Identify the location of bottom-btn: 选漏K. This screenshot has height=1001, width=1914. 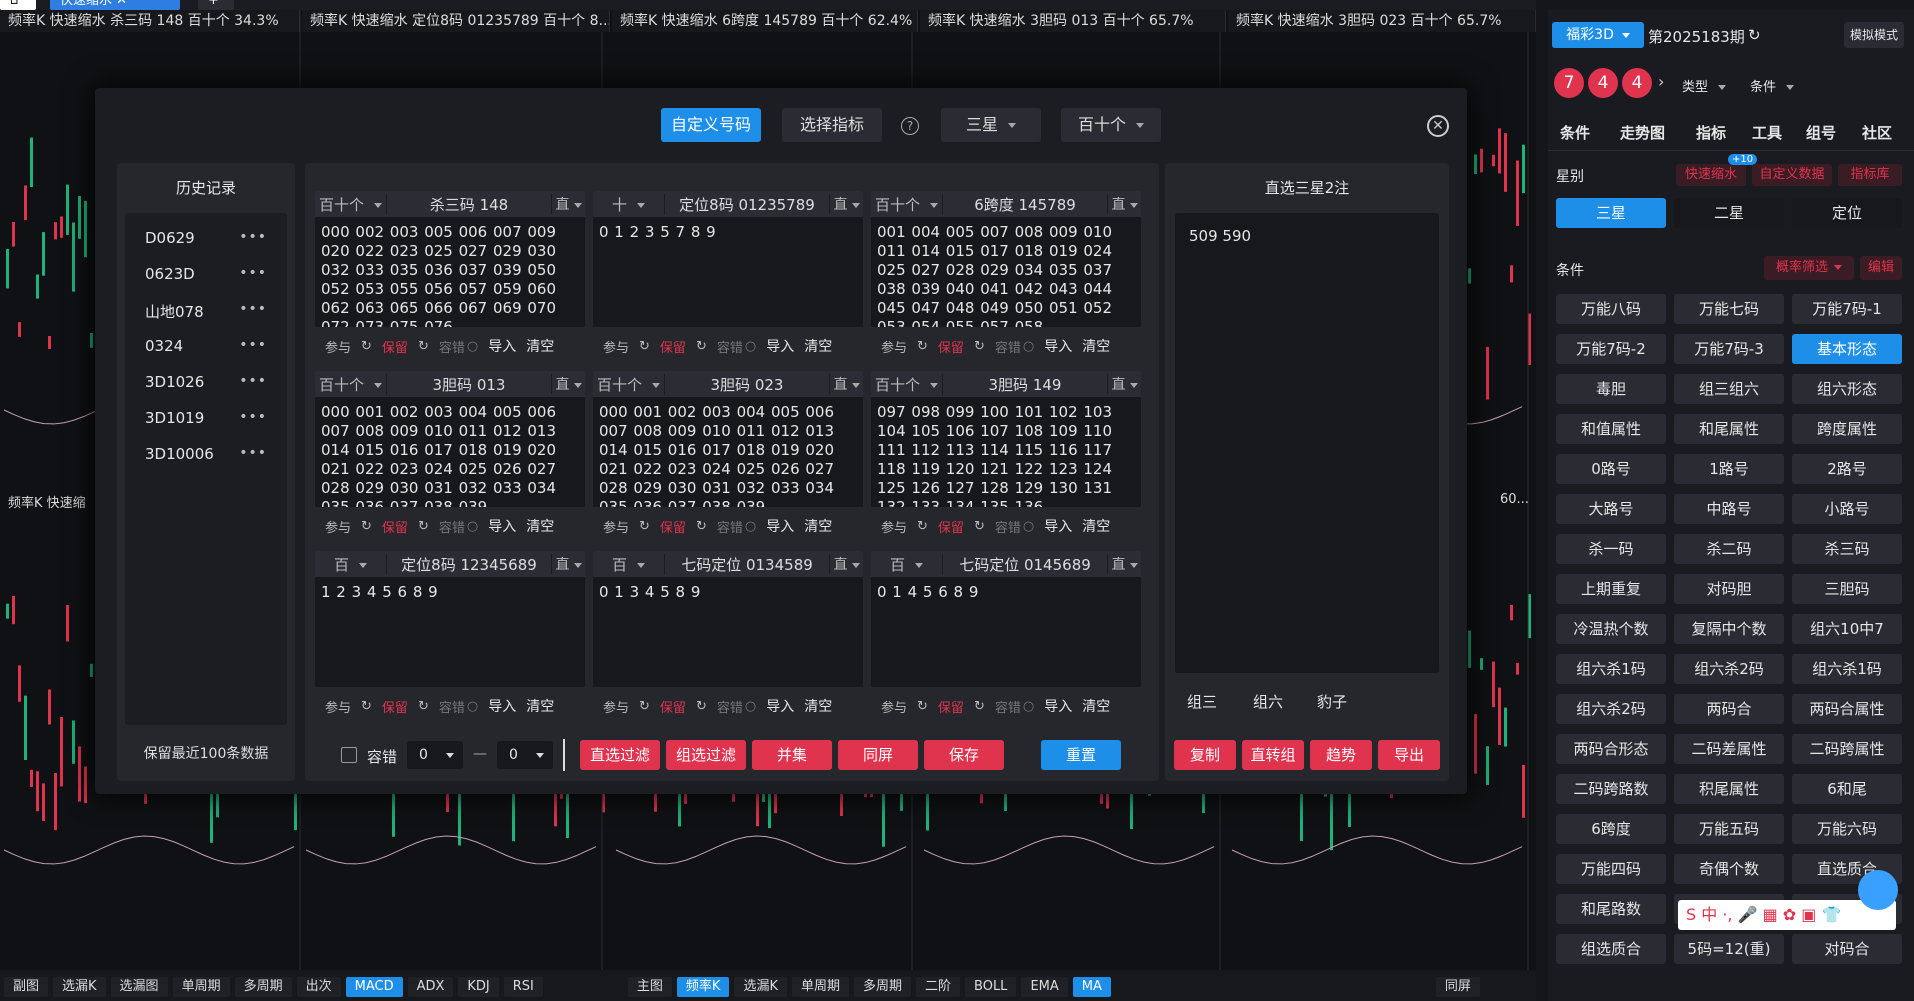
(760, 986).